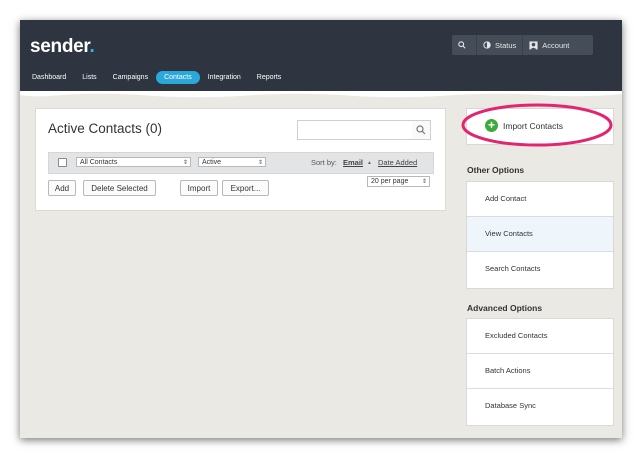 The width and height of the screenshot is (642, 457). Describe the element at coordinates (390, 181) in the screenshot. I see `per-page-value: 20 per page` at that location.